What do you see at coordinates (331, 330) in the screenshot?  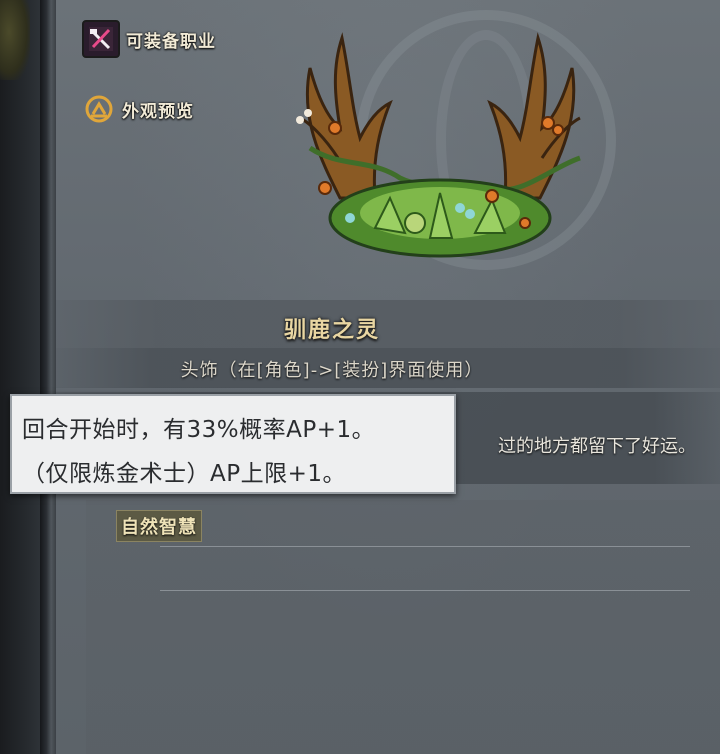 I see `item-name: 驯鹿之灵` at bounding box center [331, 330].